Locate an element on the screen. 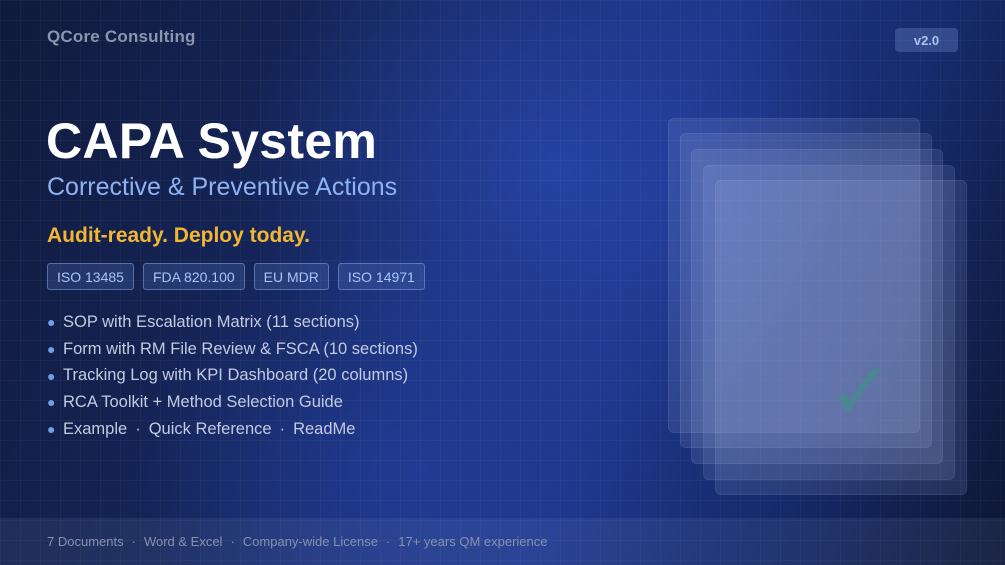 This screenshot has width=1005, height=565. feature-text: SOP with Escalation Matrix (11 sections) is located at coordinates (211, 321).